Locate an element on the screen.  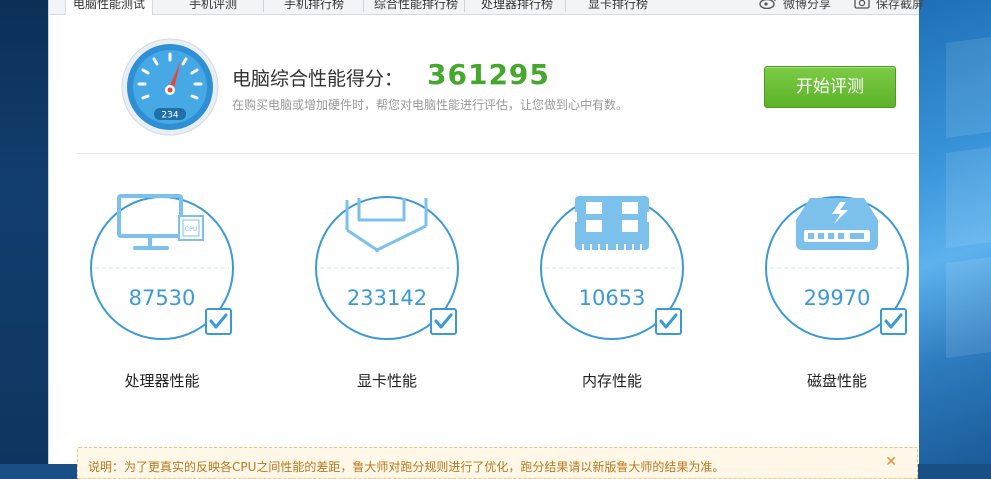
memory-label: 内存性能 is located at coordinates (611, 381).